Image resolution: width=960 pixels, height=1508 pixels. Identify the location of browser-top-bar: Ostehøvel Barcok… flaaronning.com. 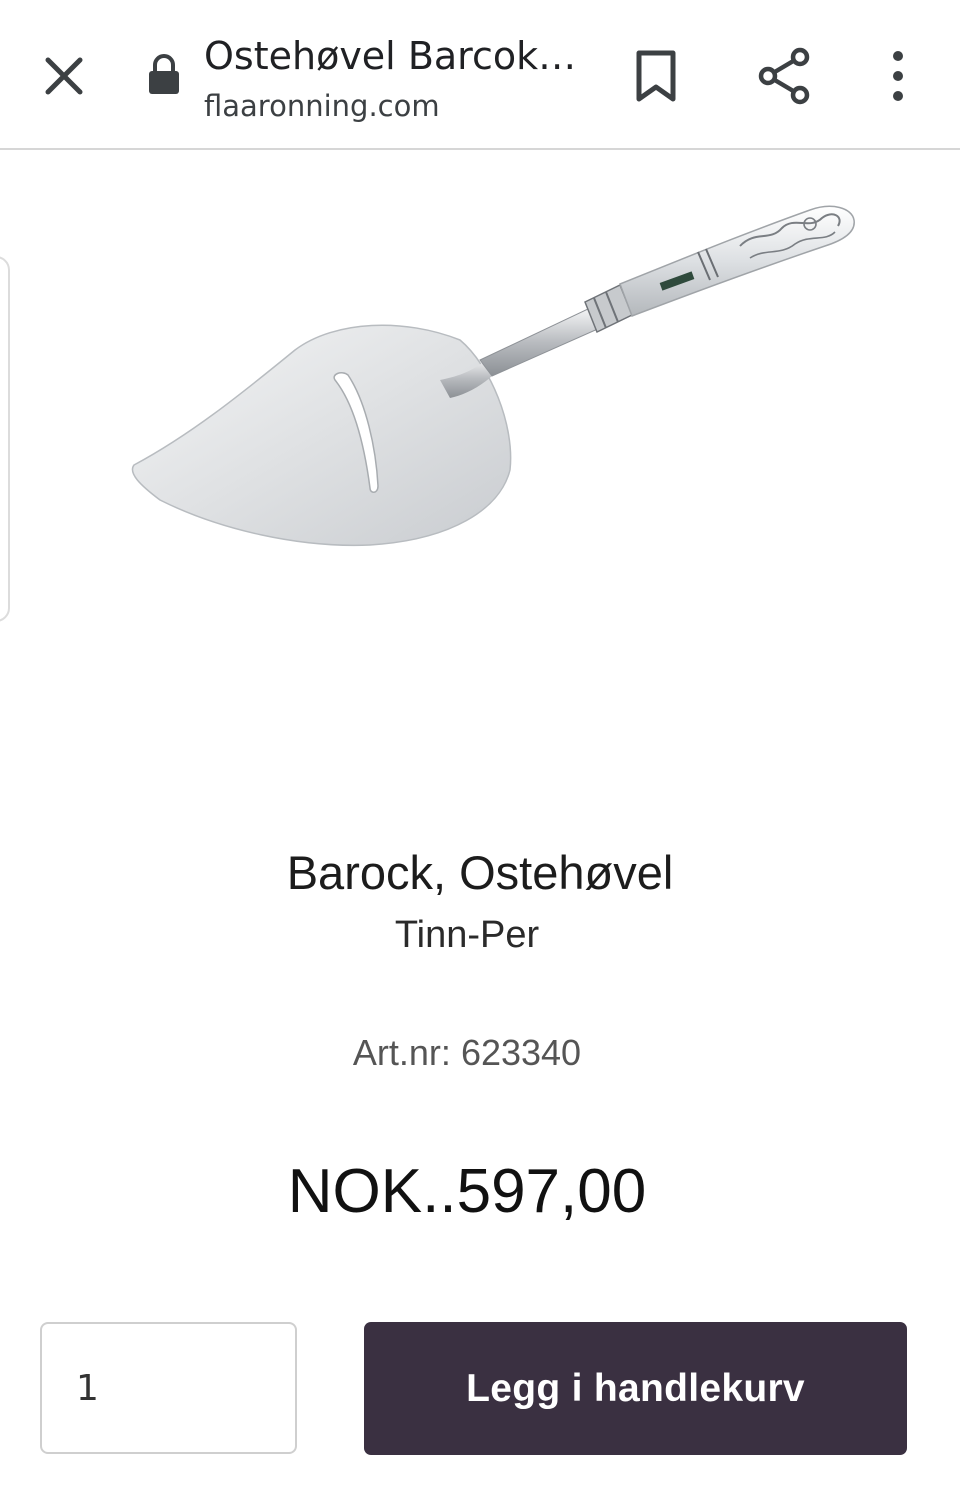
(480, 75).